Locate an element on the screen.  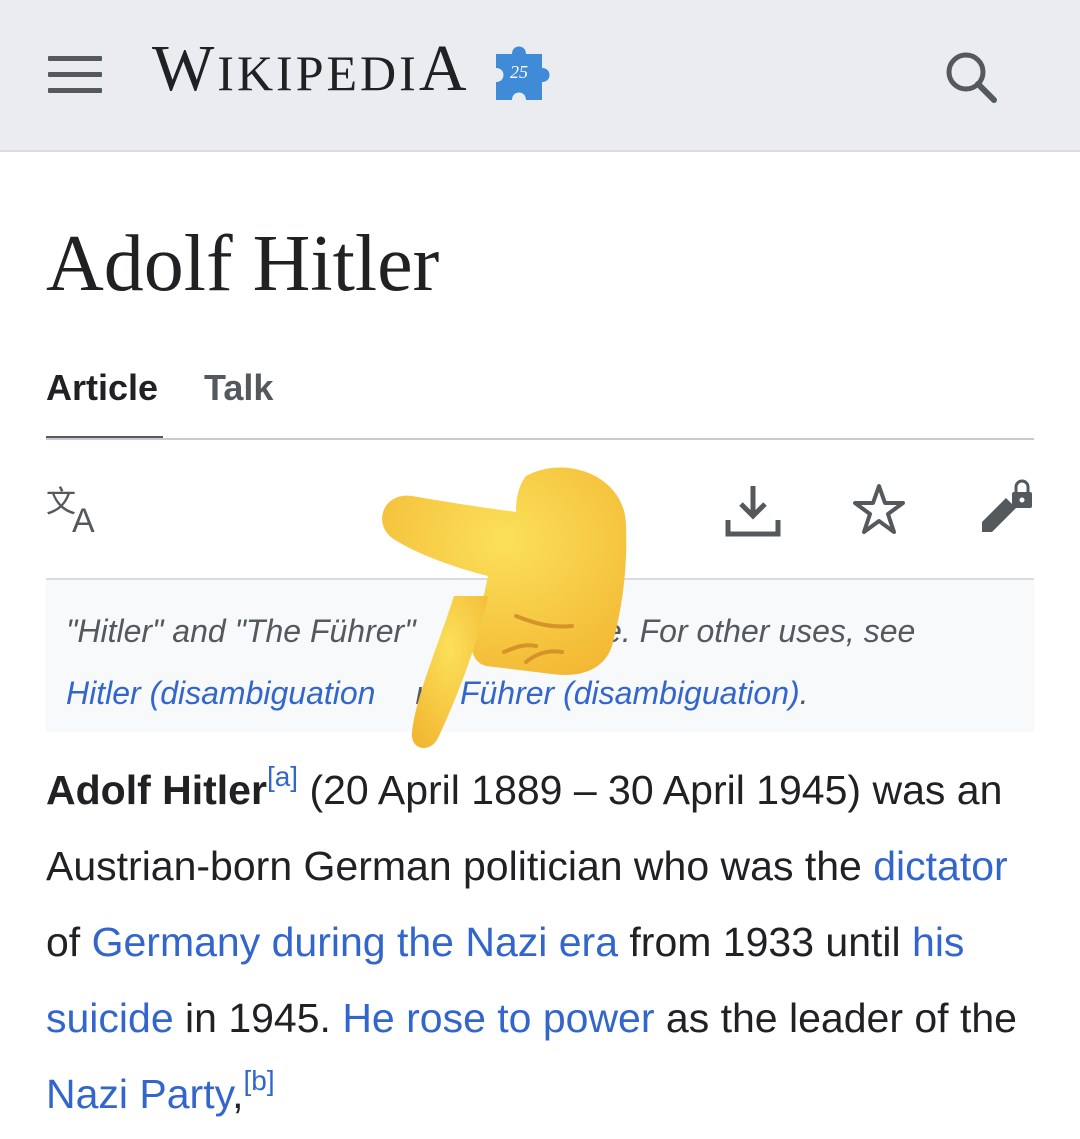
edit-locked-icon is located at coordinates (1006, 508).